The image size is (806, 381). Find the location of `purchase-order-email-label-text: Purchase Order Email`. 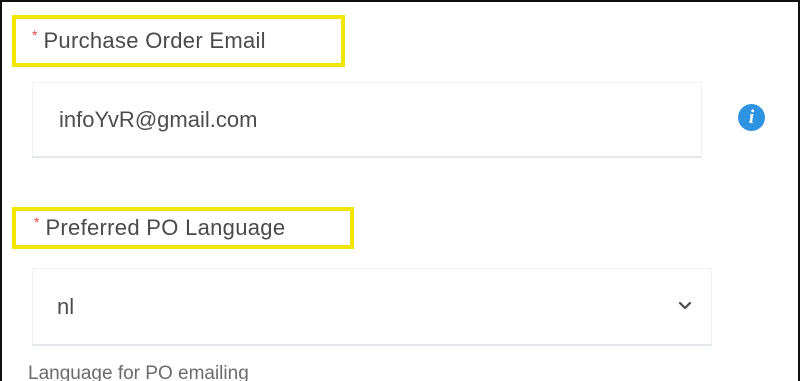

purchase-order-email-label-text: Purchase Order Email is located at coordinates (154, 40).